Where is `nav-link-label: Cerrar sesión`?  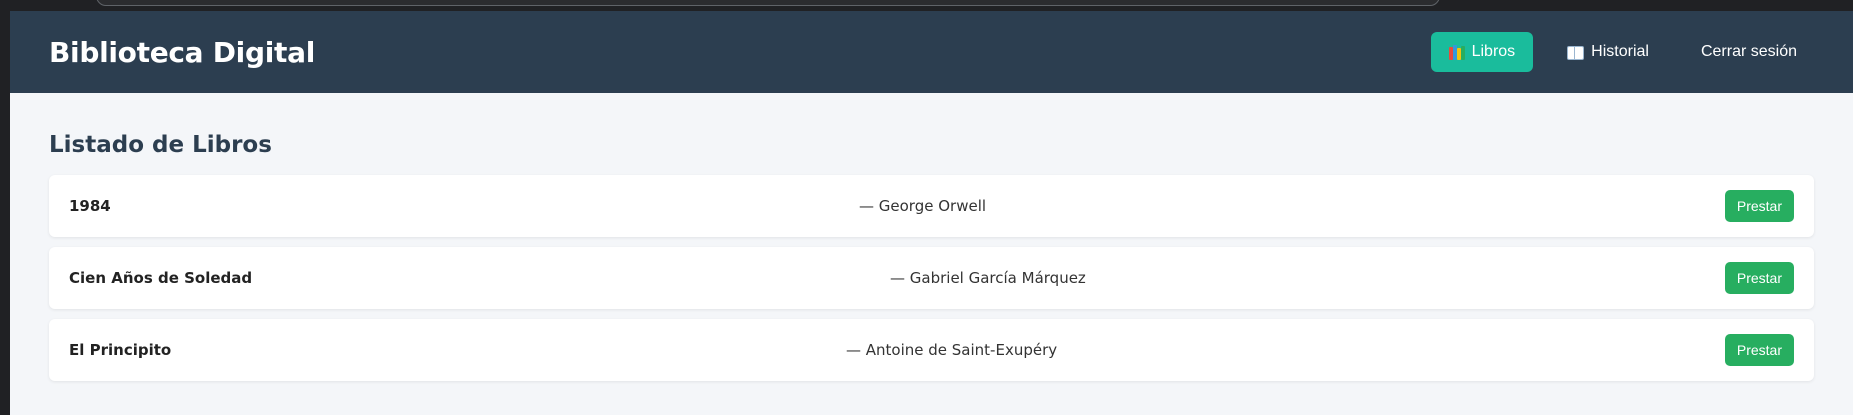
nav-link-label: Cerrar sesión is located at coordinates (1748, 51).